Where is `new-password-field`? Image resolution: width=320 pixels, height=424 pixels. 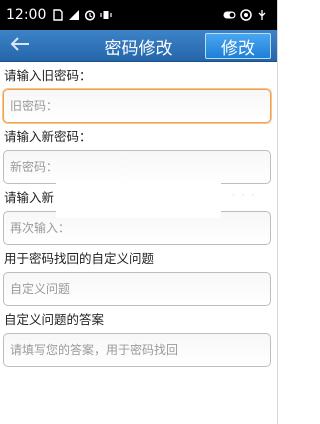 new-password-field is located at coordinates (137, 167).